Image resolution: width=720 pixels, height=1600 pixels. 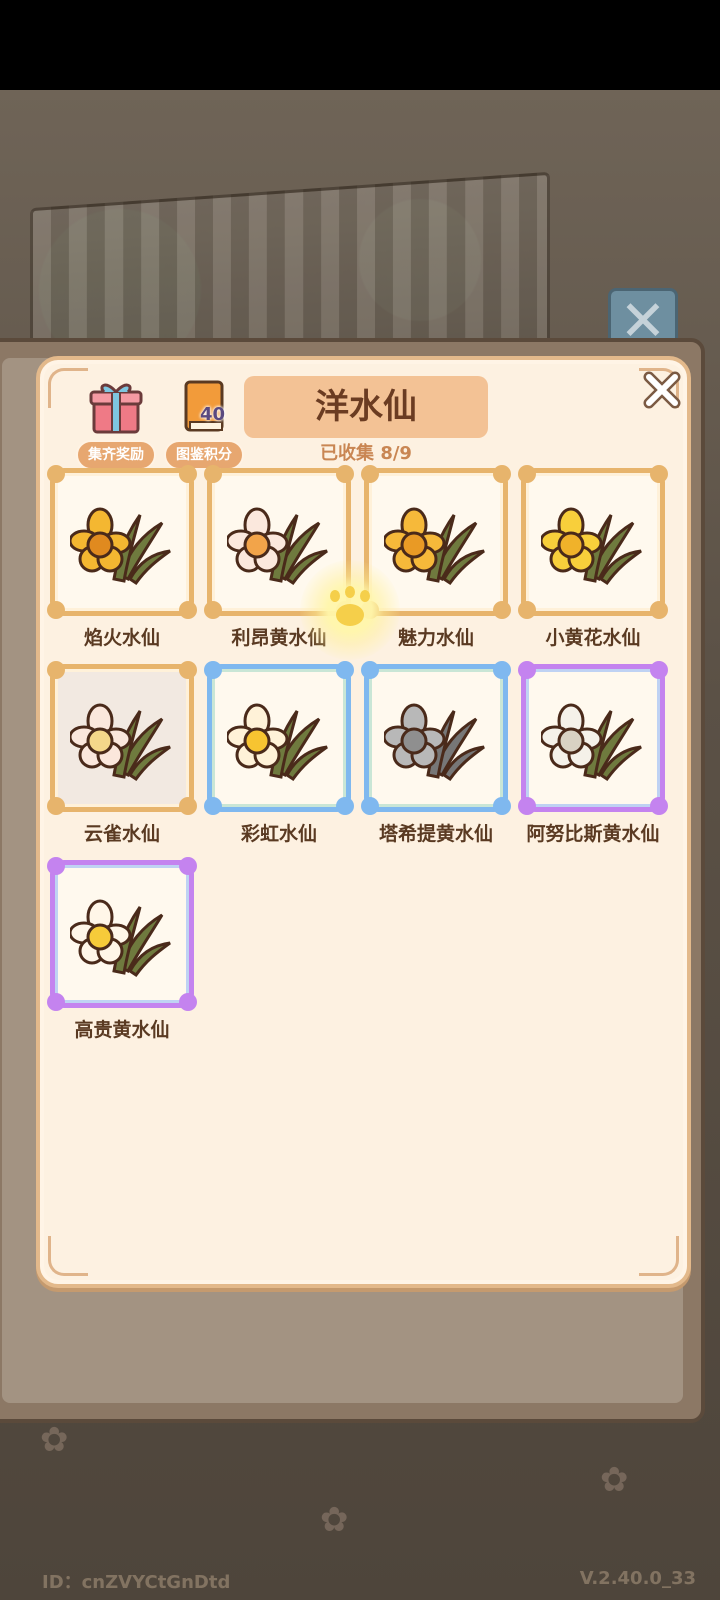 What do you see at coordinates (116, 455) in the screenshot?
I see `collect-reward-label: 集齐奖励` at bounding box center [116, 455].